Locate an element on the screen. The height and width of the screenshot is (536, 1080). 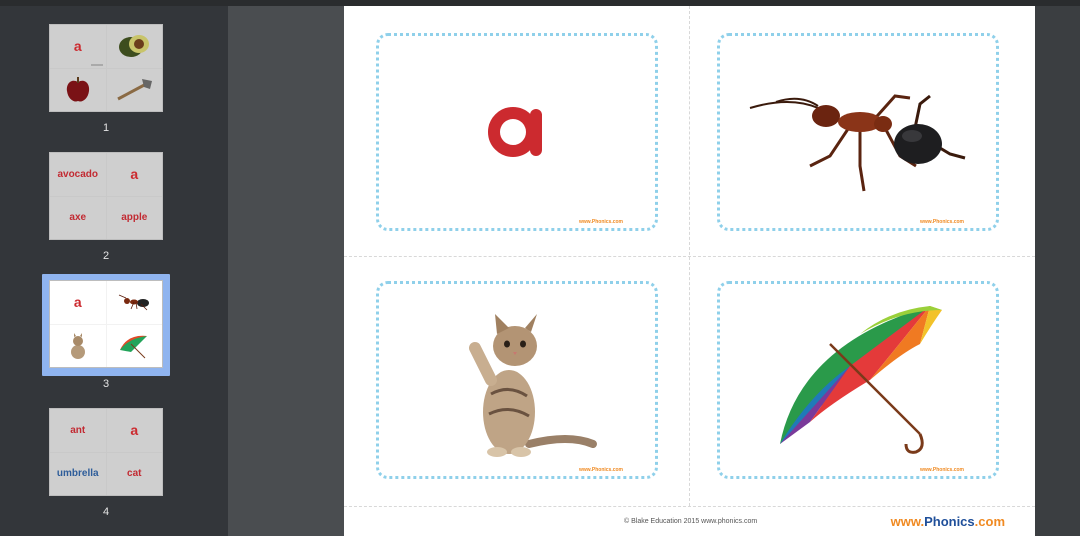
axe-icon is located at coordinates (134, 89).